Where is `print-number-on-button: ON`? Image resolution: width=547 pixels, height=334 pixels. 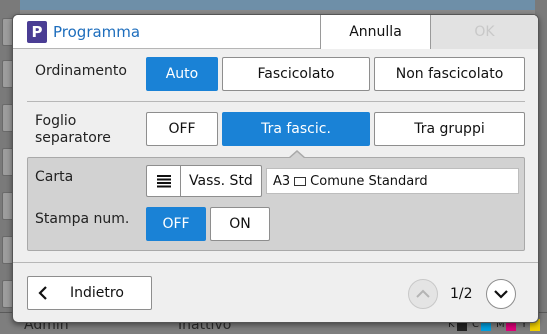 print-number-on-button: ON is located at coordinates (240, 224).